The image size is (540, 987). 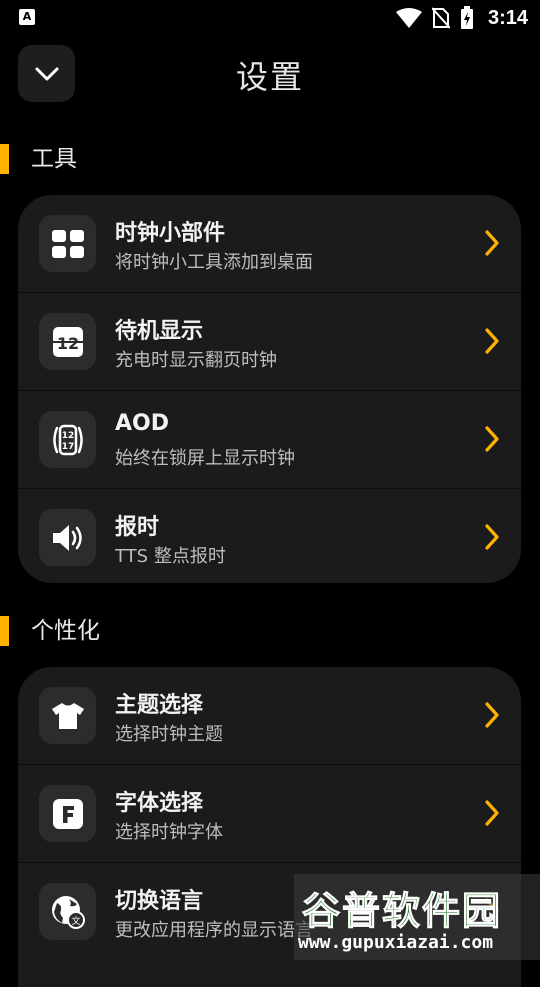 I want to click on item-subtitle: 充电时显示翻页时钟, so click(x=196, y=360).